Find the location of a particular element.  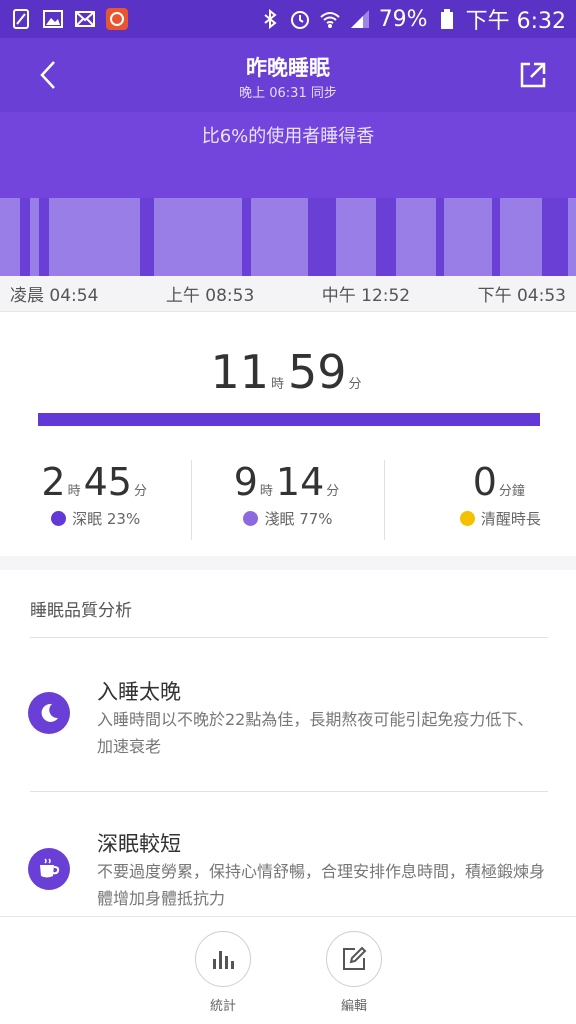

analysis-item-title: 深眠較短 is located at coordinates (139, 844).